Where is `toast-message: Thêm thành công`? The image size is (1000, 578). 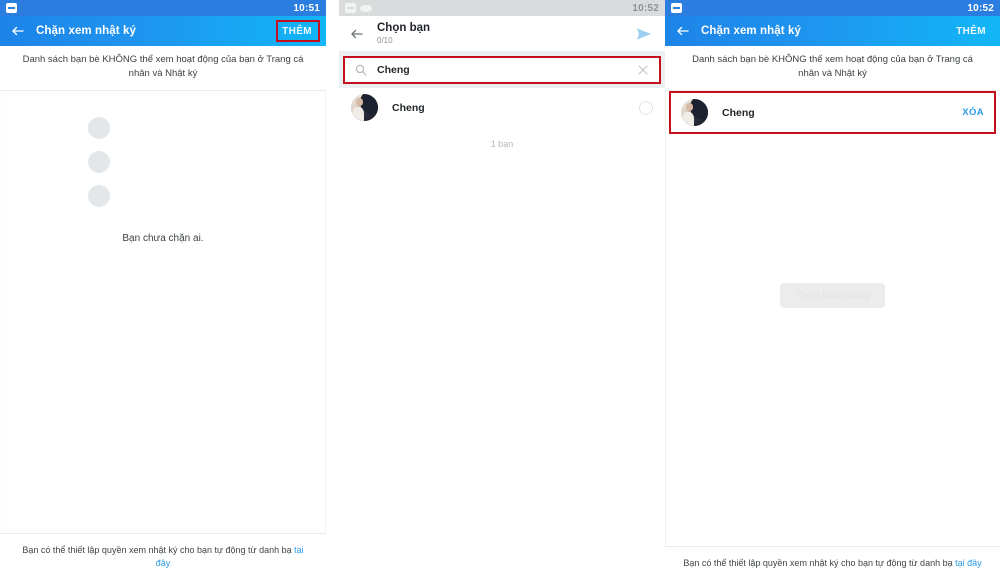
toast-message: Thêm thành công is located at coordinates (832, 295).